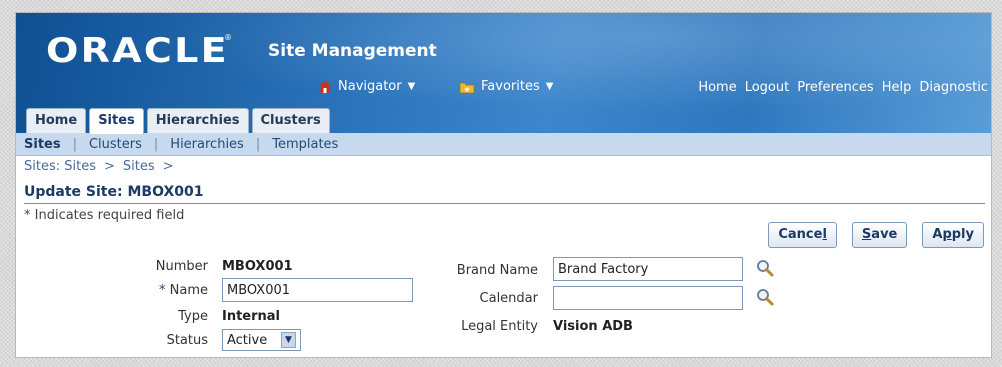 The height and width of the screenshot is (367, 1002). What do you see at coordinates (508, 298) in the screenshot?
I see `calendar-label: Calendar` at bounding box center [508, 298].